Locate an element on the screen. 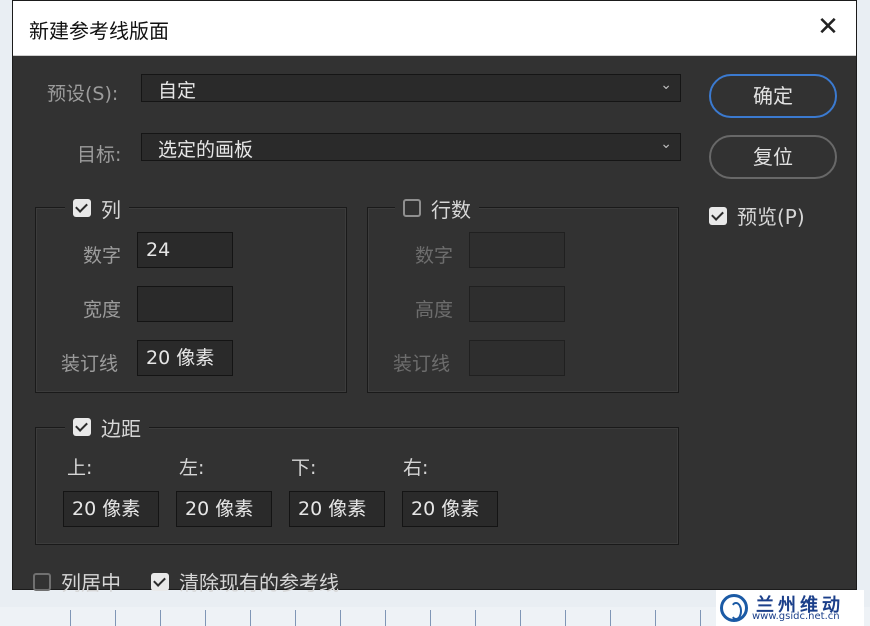  columns-checkbox is located at coordinates (82, 208).